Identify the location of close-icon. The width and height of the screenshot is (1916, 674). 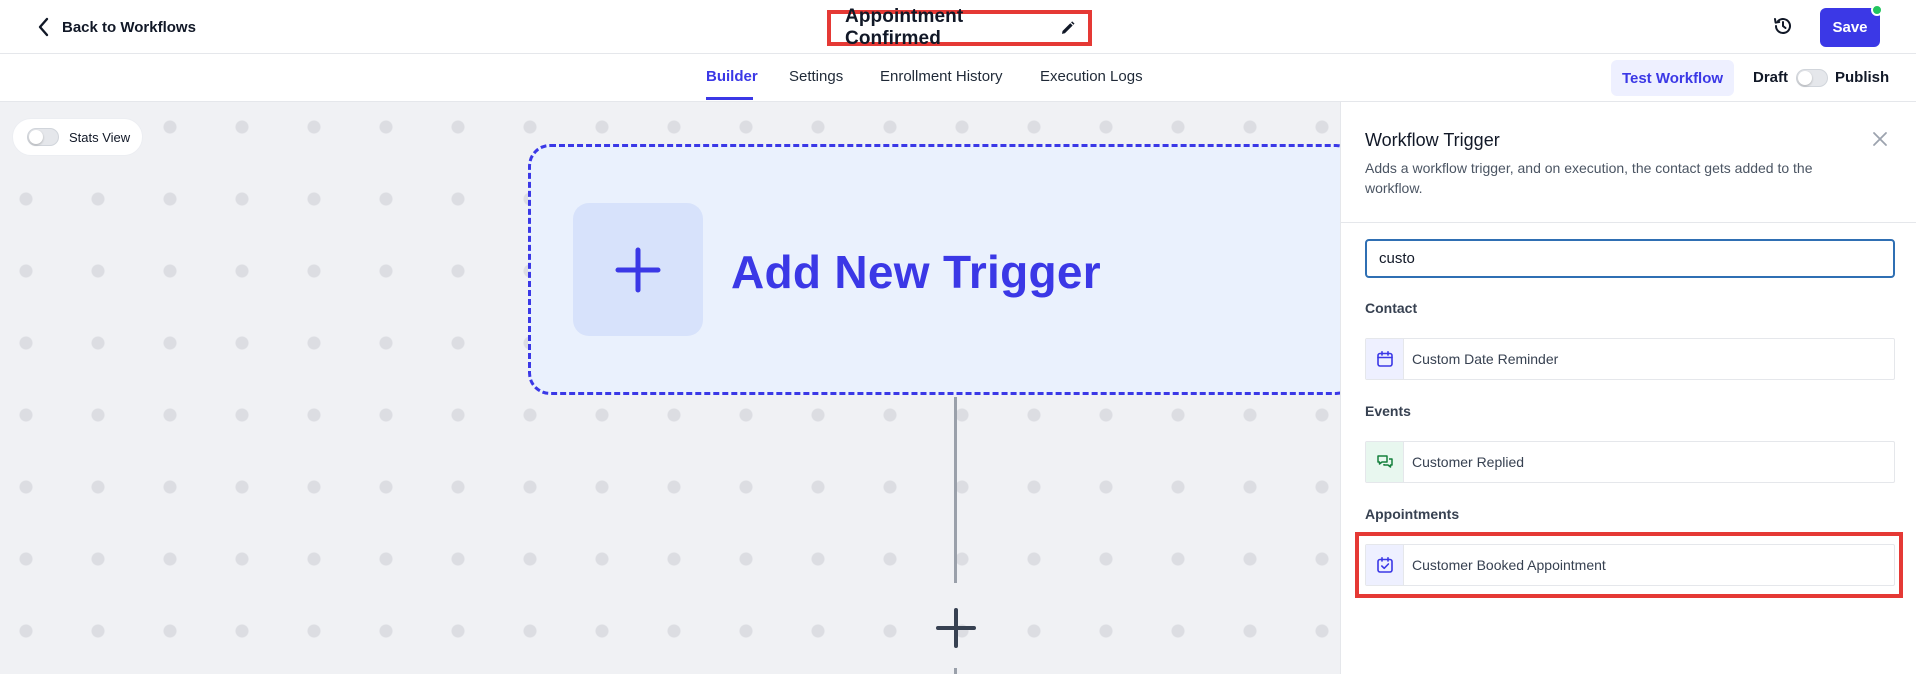
(1880, 139).